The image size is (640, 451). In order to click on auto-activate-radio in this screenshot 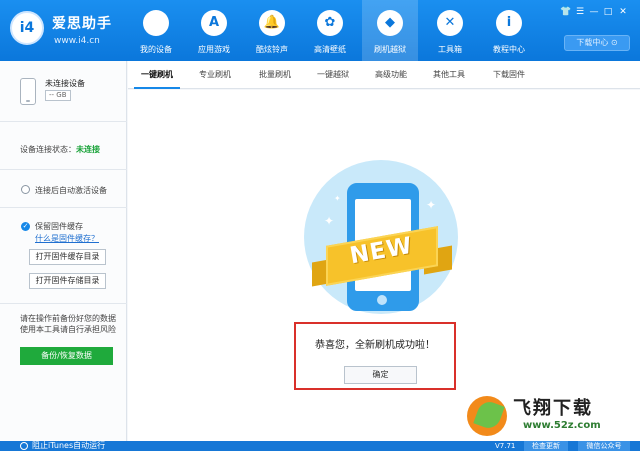, I will do `click(25, 189)`.